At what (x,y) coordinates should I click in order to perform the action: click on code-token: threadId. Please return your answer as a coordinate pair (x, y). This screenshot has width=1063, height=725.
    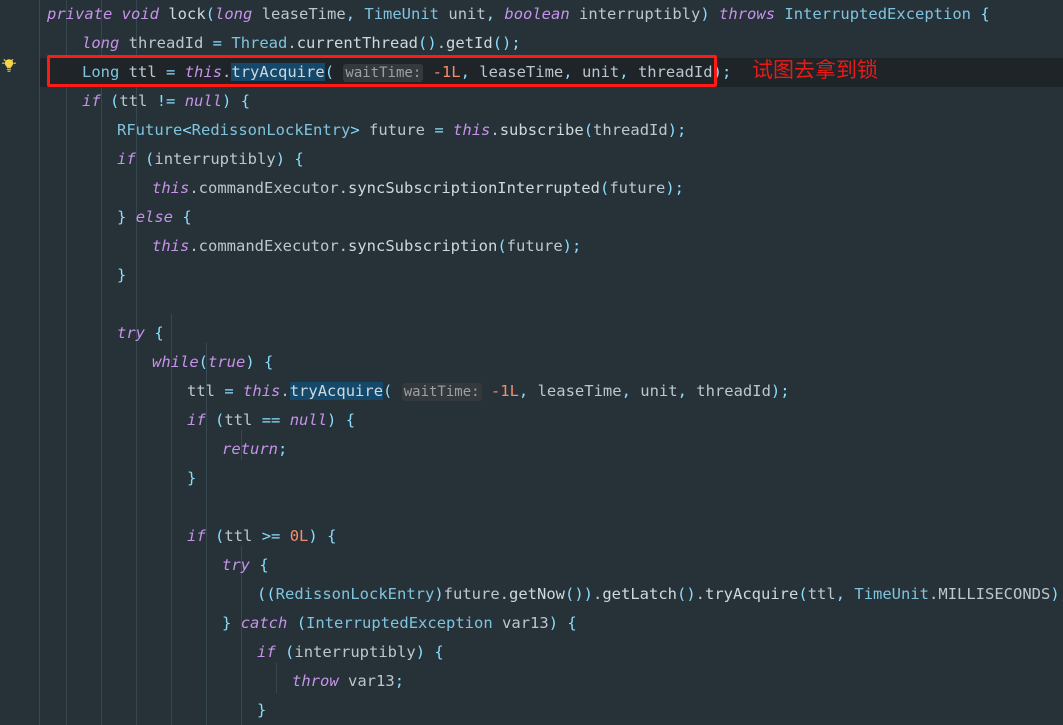
    Looking at the image, I should click on (630, 130).